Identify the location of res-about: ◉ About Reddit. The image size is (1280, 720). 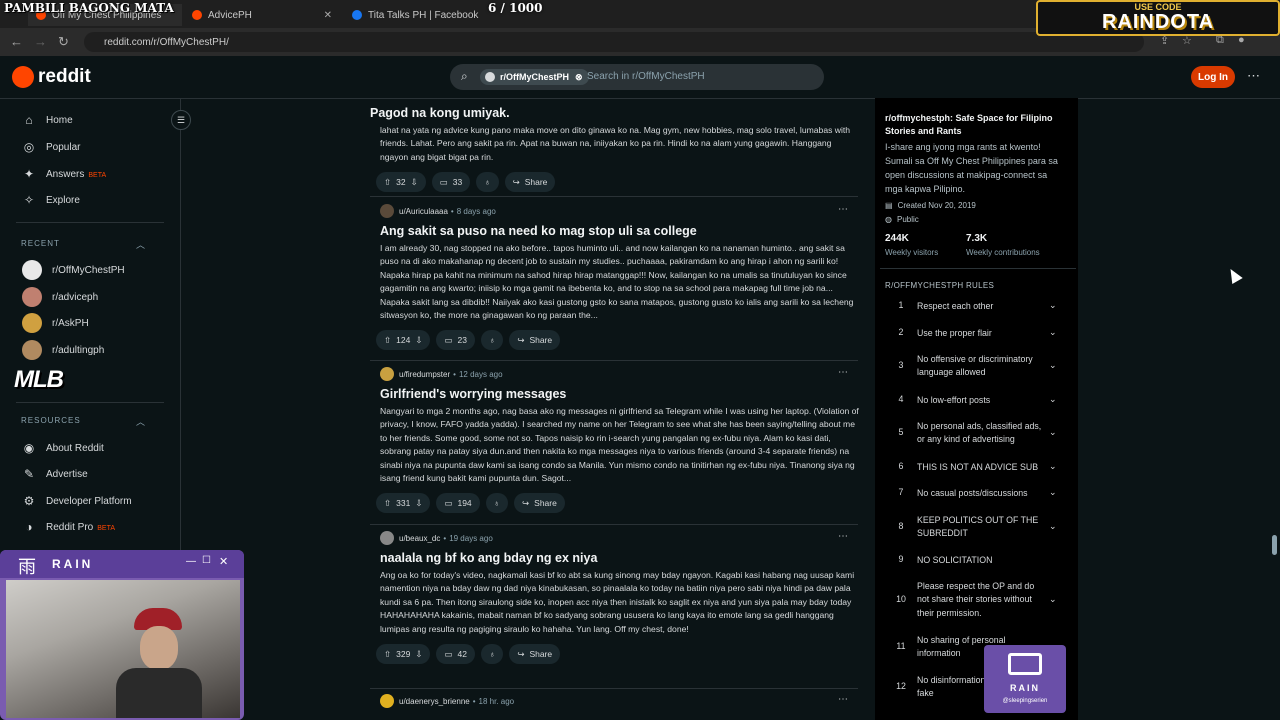
(63, 448).